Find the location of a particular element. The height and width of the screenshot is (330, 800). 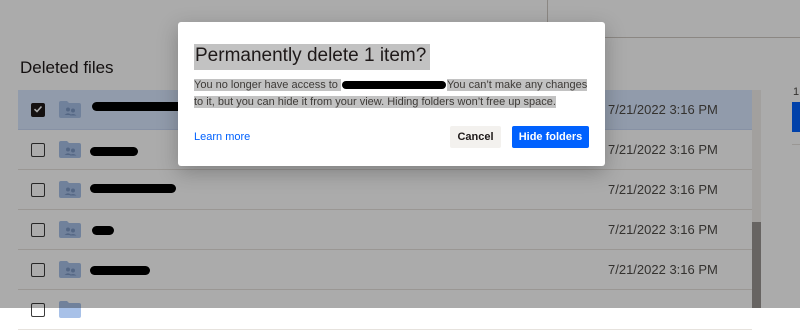

dialog-message-start: You no longer have access to is located at coordinates (267, 85).